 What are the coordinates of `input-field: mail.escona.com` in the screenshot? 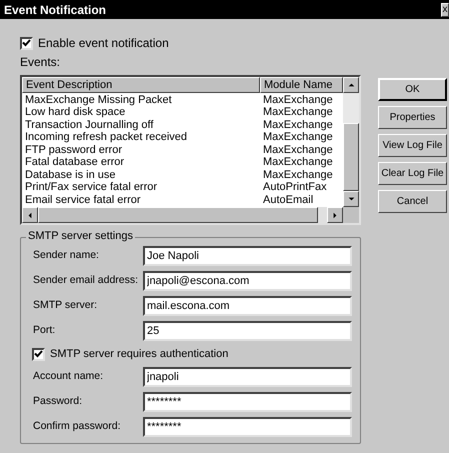 It's located at (247, 306).